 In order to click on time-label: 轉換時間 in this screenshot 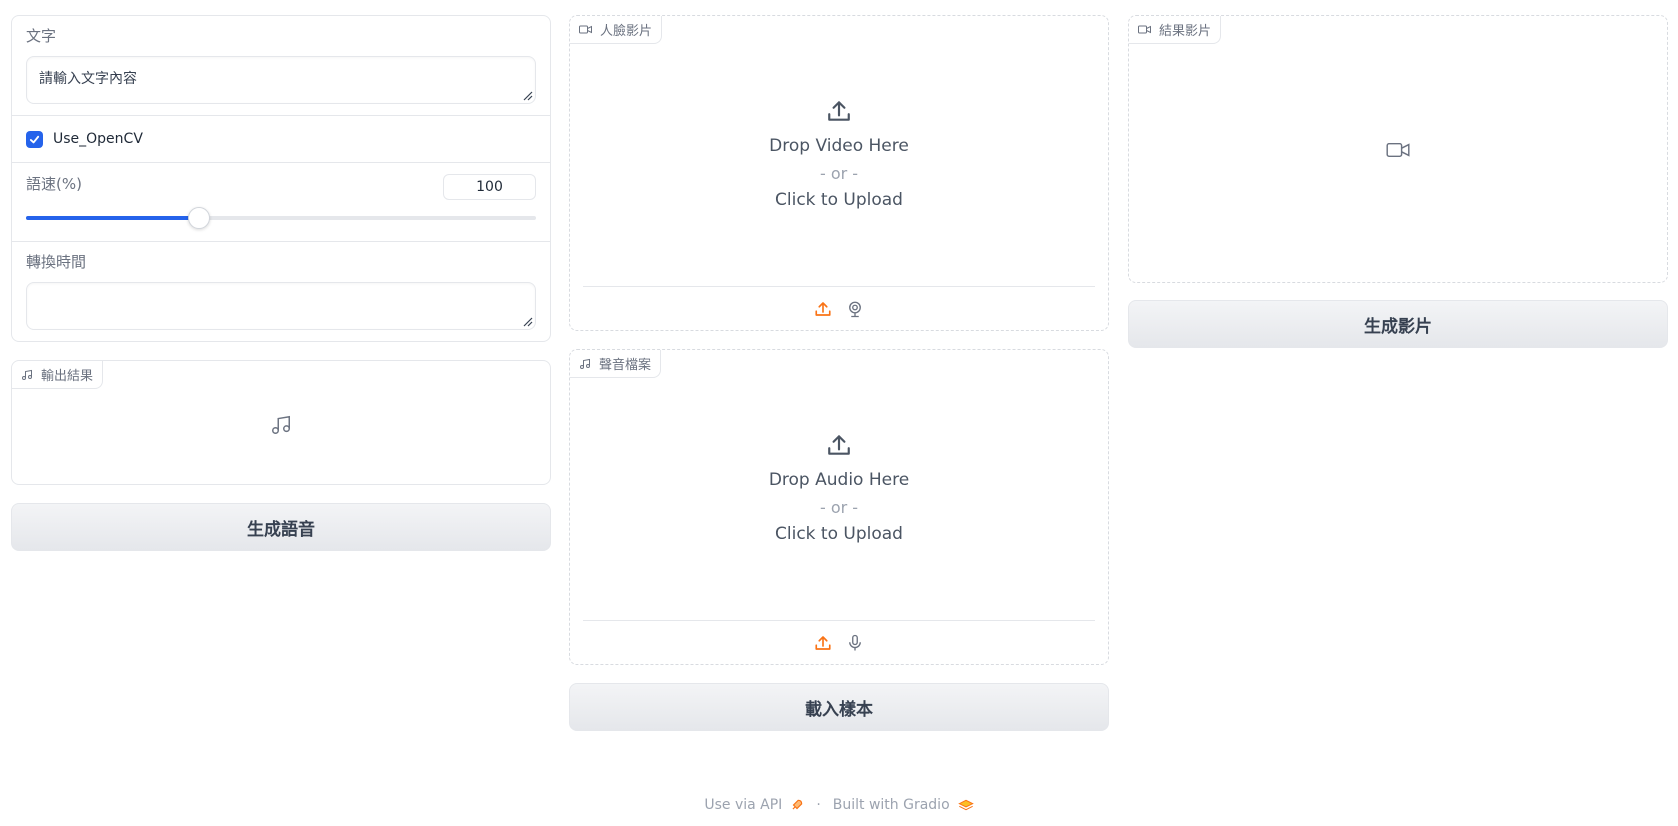, I will do `click(56, 262)`.